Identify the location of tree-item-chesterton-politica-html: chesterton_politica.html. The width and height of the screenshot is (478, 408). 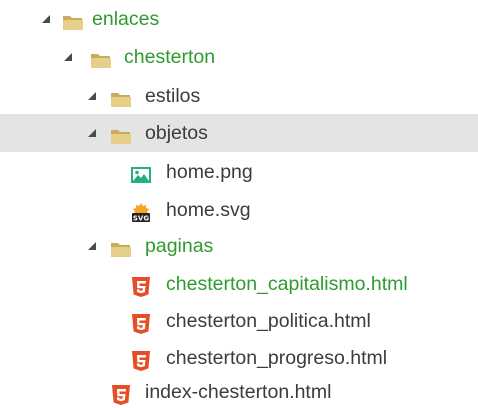
(239, 321).